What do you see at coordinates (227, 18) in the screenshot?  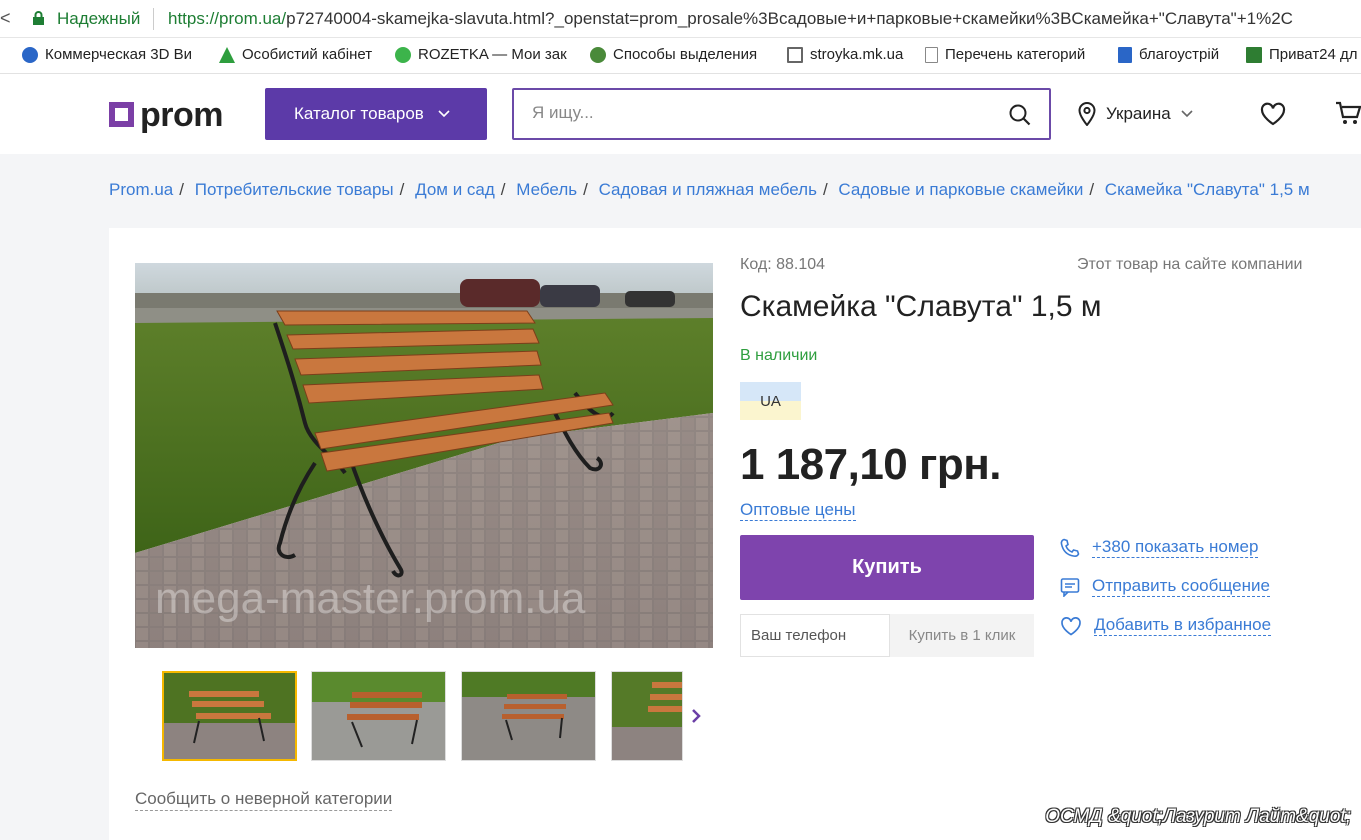 I see `url-host: https://prom.ua/` at bounding box center [227, 18].